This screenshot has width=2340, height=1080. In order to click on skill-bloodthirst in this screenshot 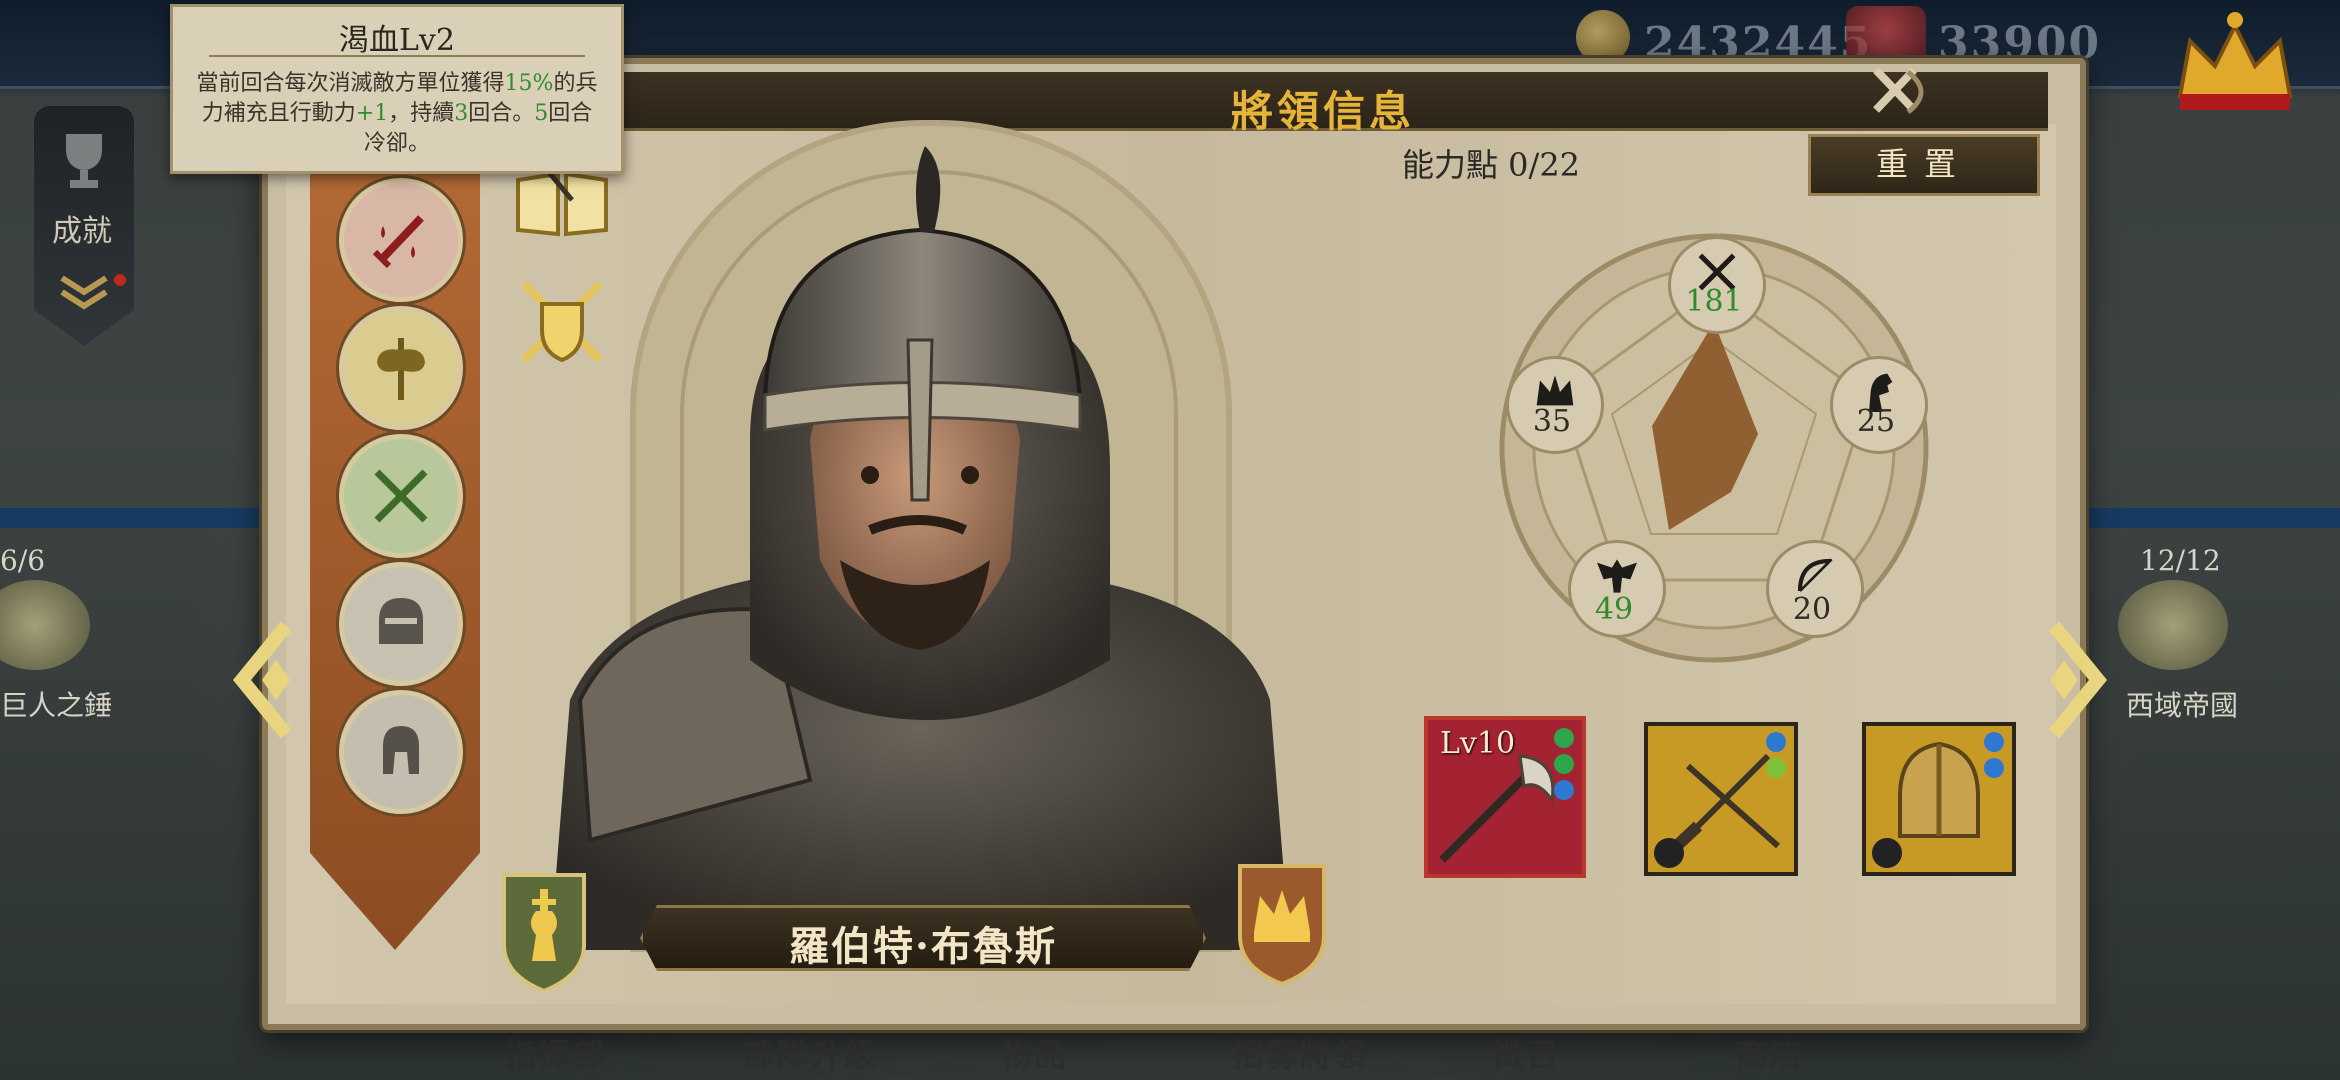, I will do `click(401, 240)`.